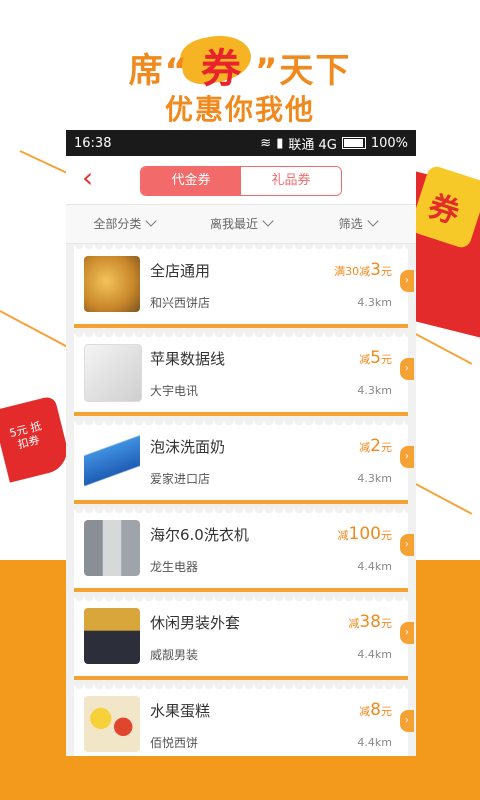  What do you see at coordinates (353, 143) in the screenshot?
I see `battery-icon` at bounding box center [353, 143].